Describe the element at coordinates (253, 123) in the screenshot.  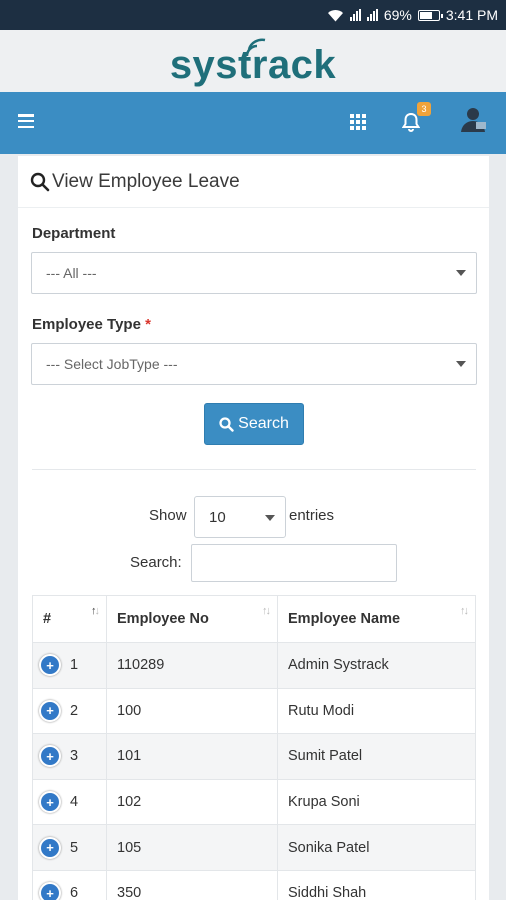
I see `top-navbar: 3` at that location.